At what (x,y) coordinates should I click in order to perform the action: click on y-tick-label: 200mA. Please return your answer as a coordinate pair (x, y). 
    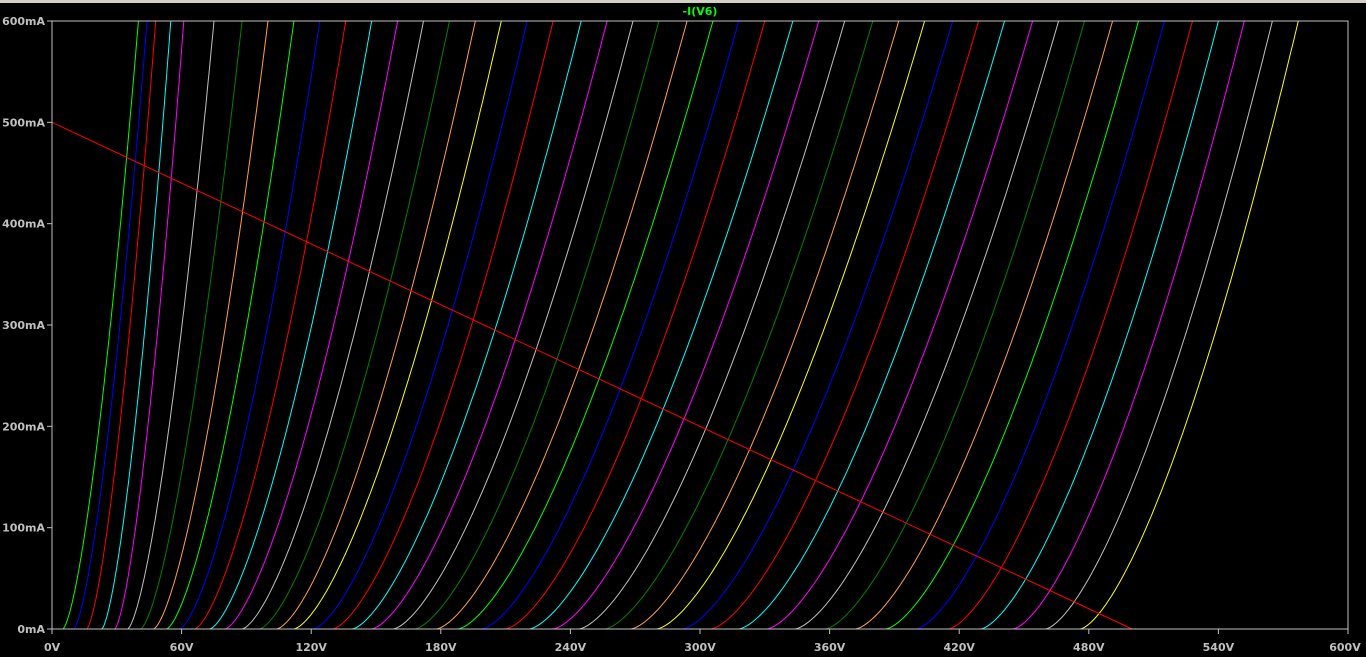
    Looking at the image, I should click on (23, 426).